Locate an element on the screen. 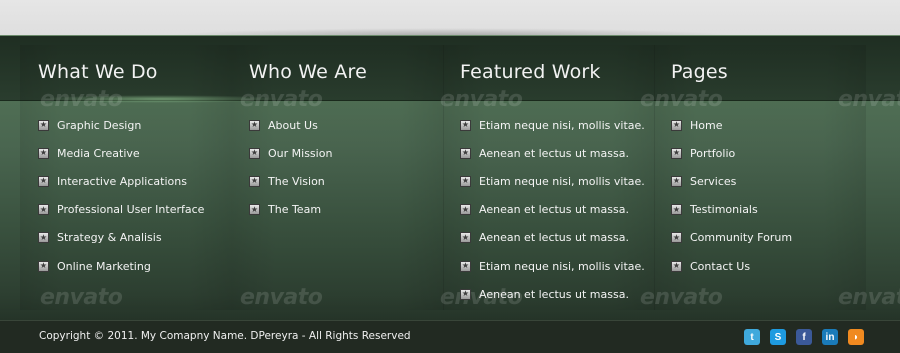 The height and width of the screenshot is (353, 900). twitter-icon: t is located at coordinates (752, 337).